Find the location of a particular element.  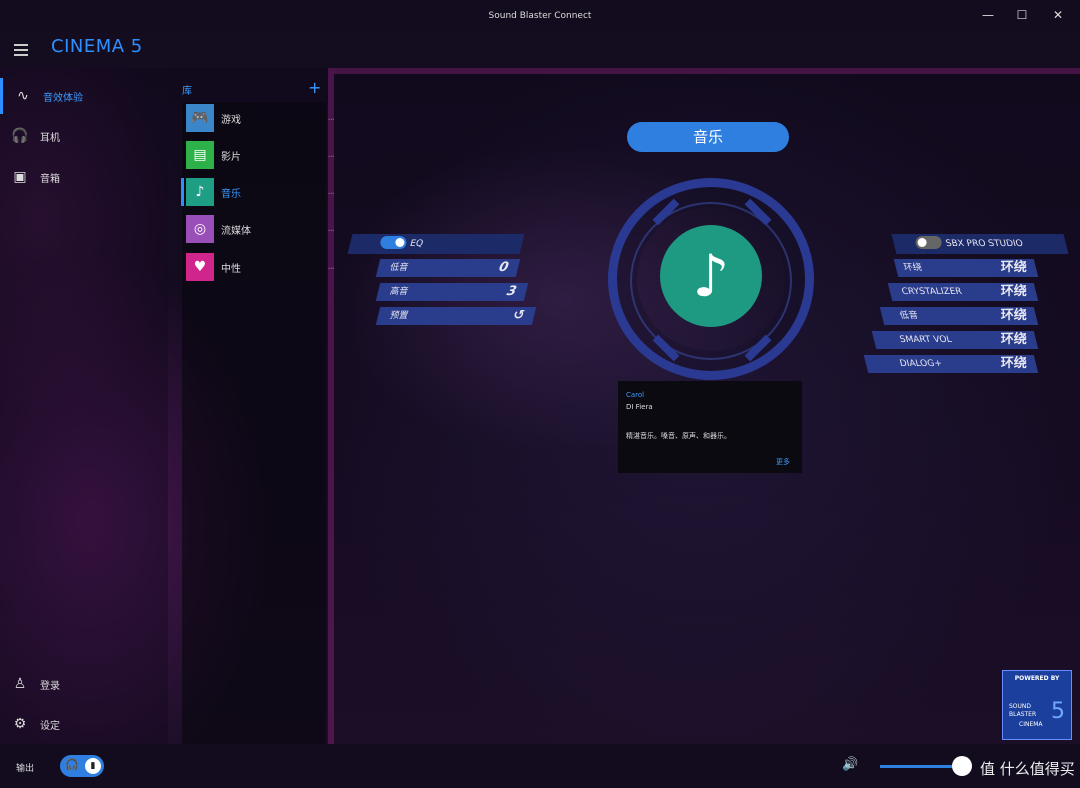

sbx-toggle is located at coordinates (928, 242).